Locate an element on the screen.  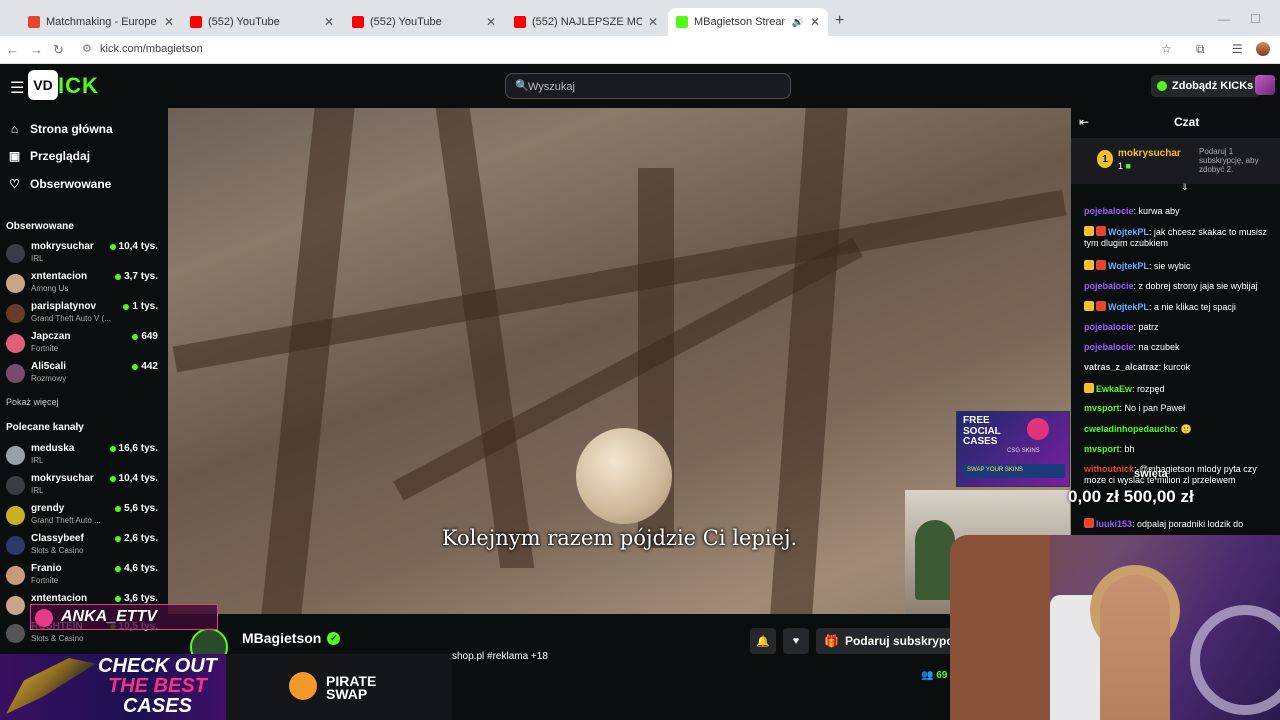
viewer-count-value: 649 is located at coordinates (149, 336).